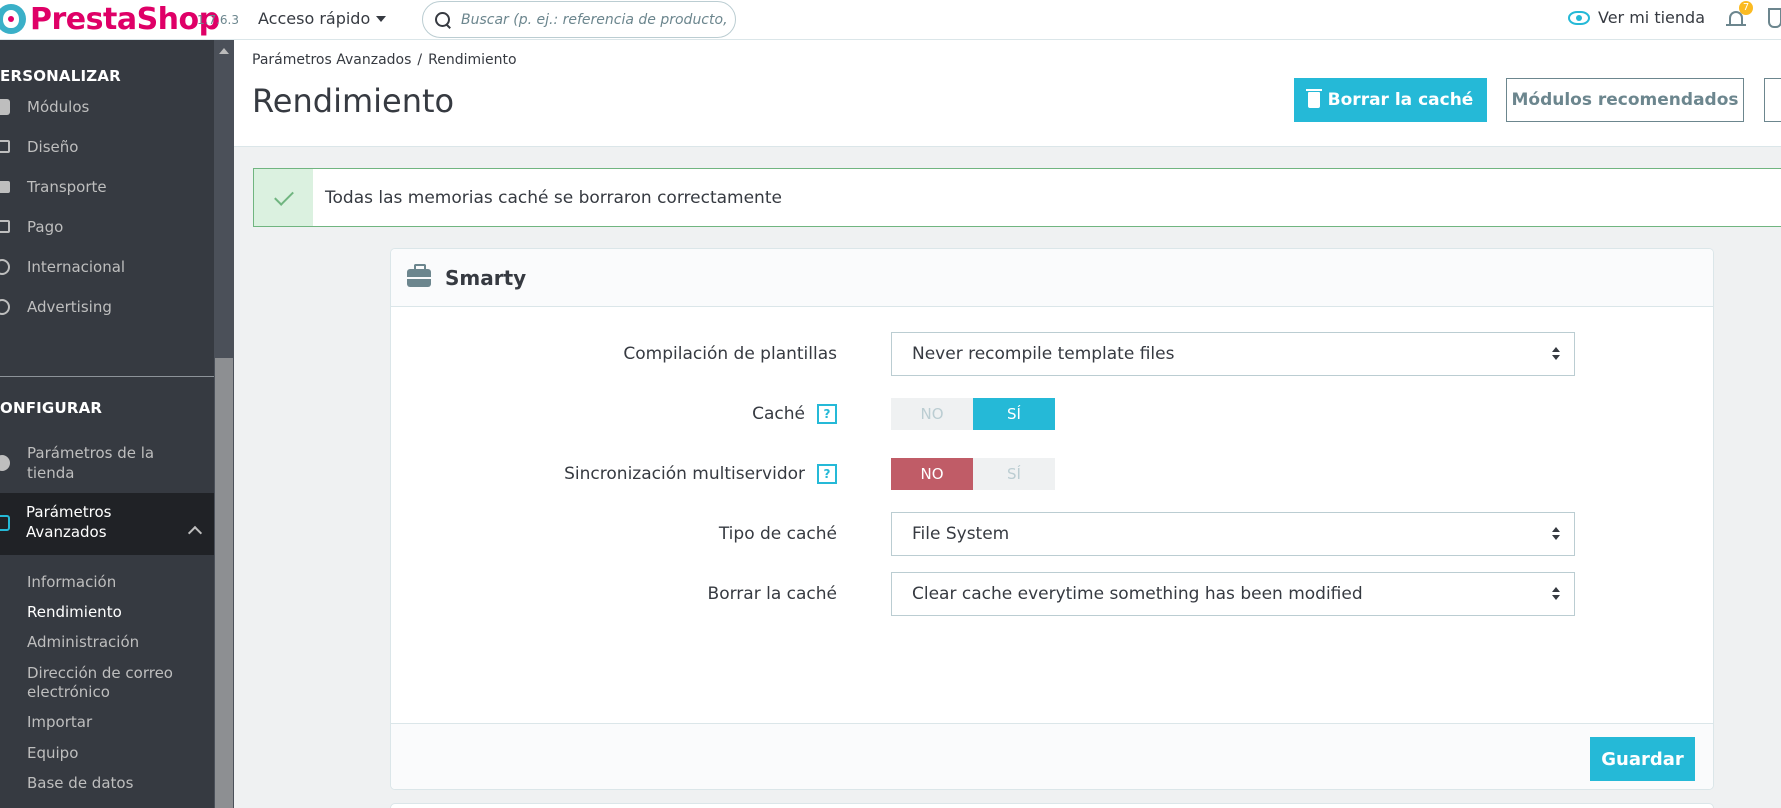 The height and width of the screenshot is (808, 1781). I want to click on cache-toggle-yes: SÍ, so click(1014, 414).